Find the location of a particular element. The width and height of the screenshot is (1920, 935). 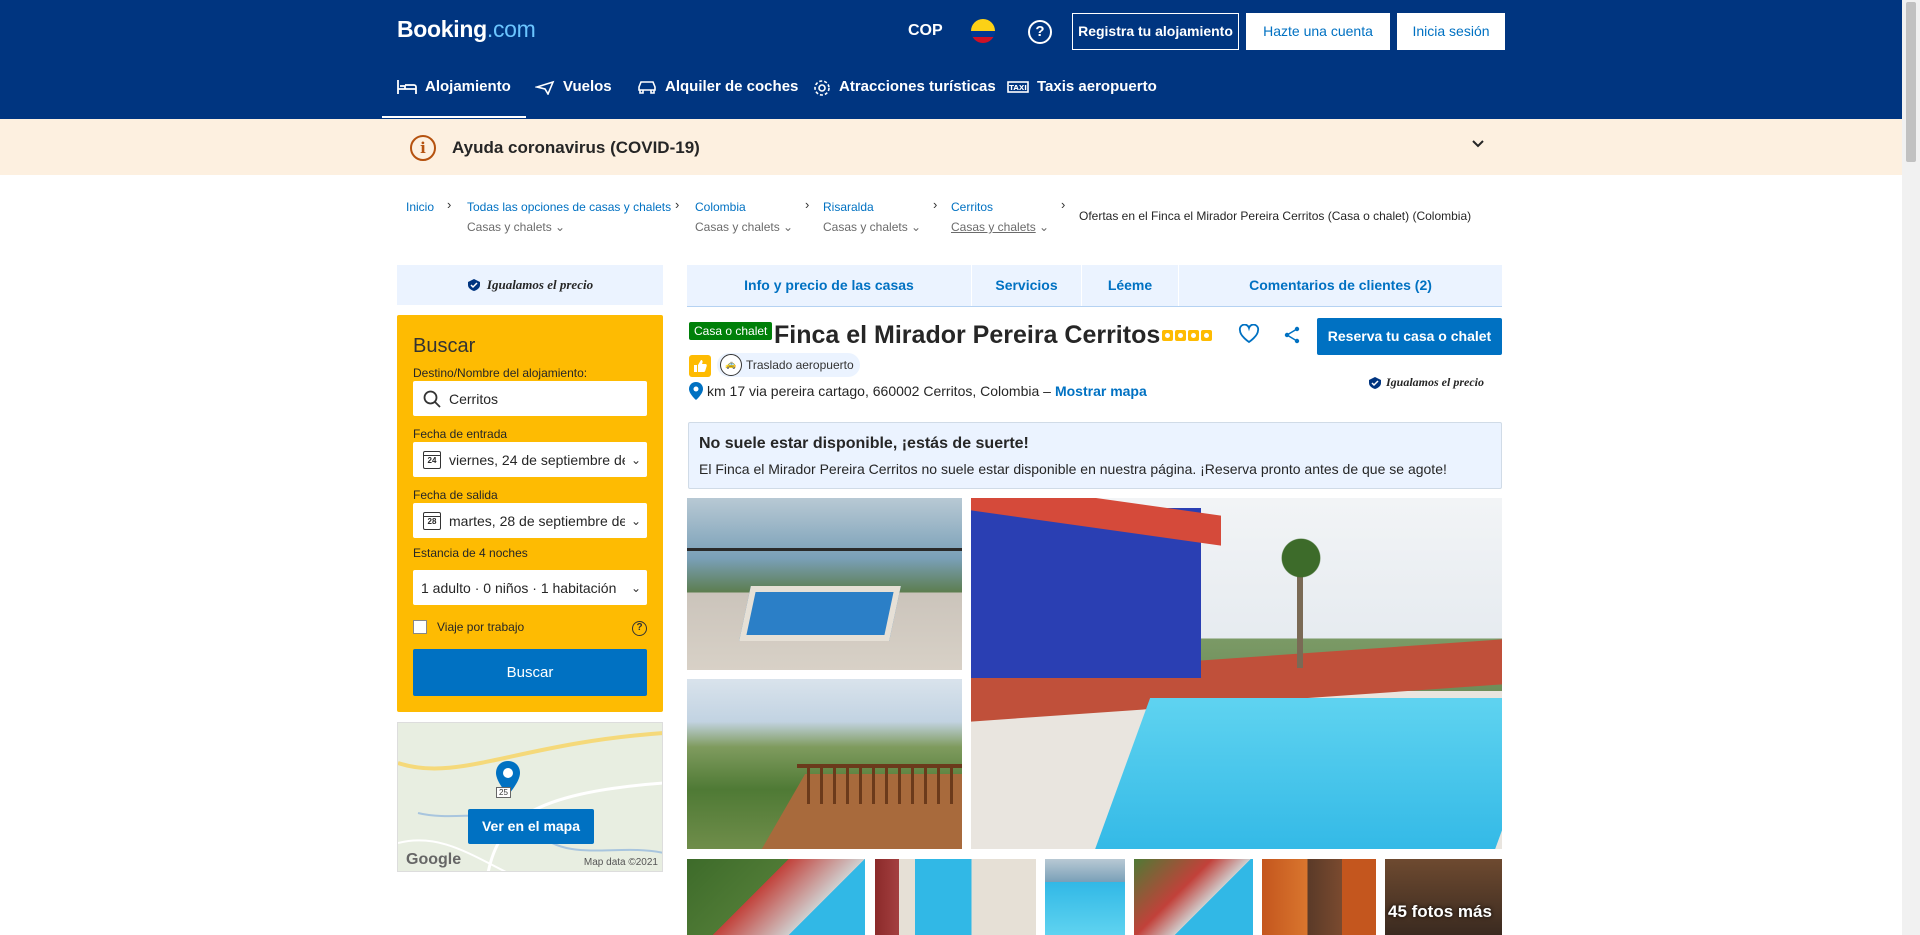

thumbs-up-icon is located at coordinates (700, 366).